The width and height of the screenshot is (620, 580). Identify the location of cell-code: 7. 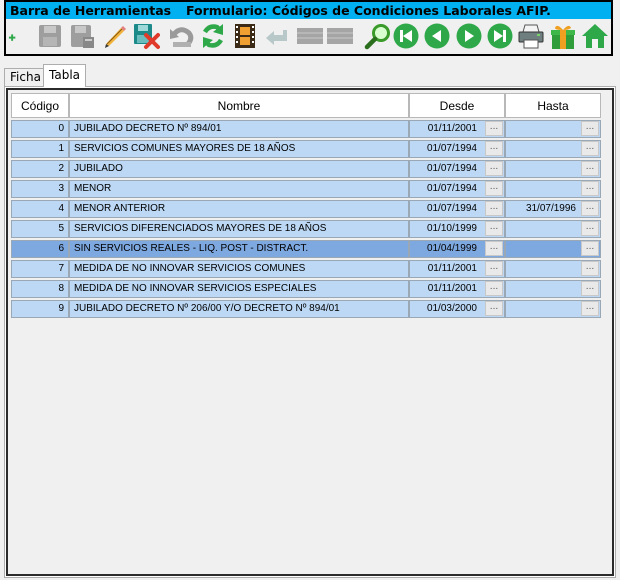
(40, 269).